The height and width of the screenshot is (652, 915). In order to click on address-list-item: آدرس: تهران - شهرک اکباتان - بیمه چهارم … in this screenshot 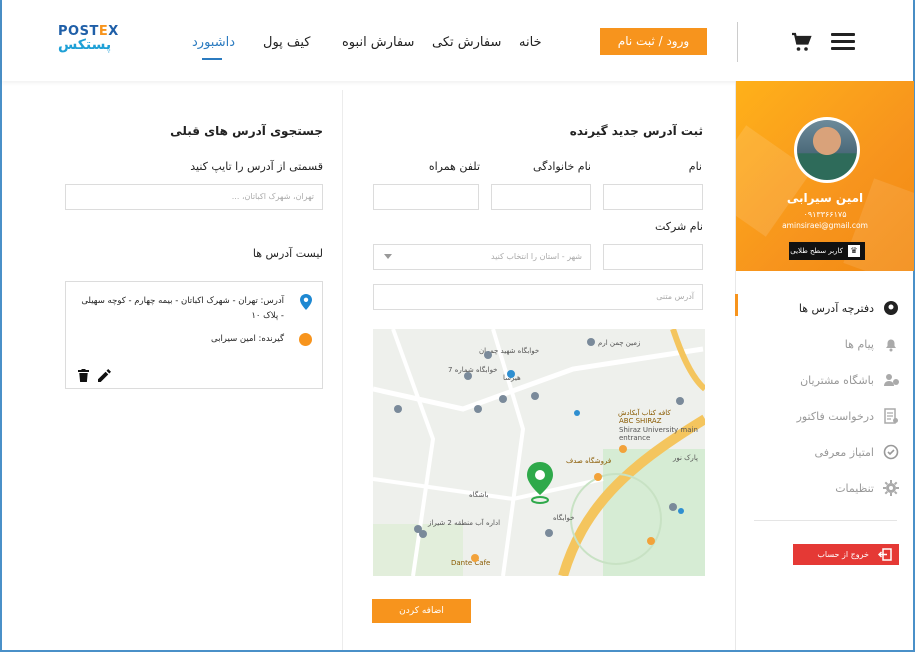, I will do `click(194, 335)`.